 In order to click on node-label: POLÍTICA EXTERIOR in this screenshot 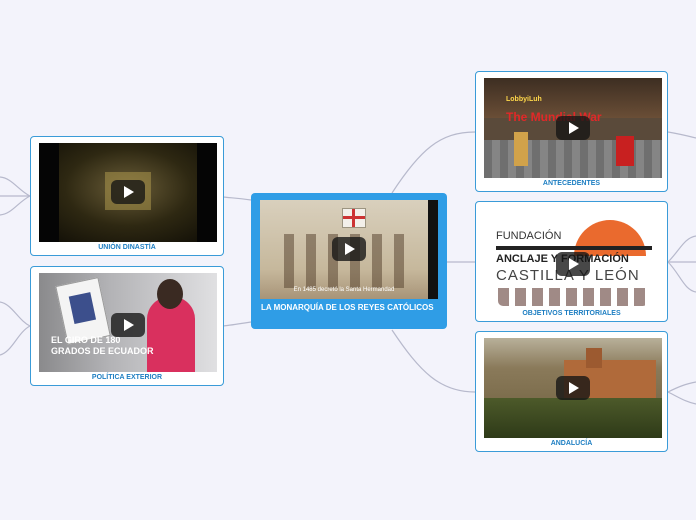, I will do `click(127, 377)`.